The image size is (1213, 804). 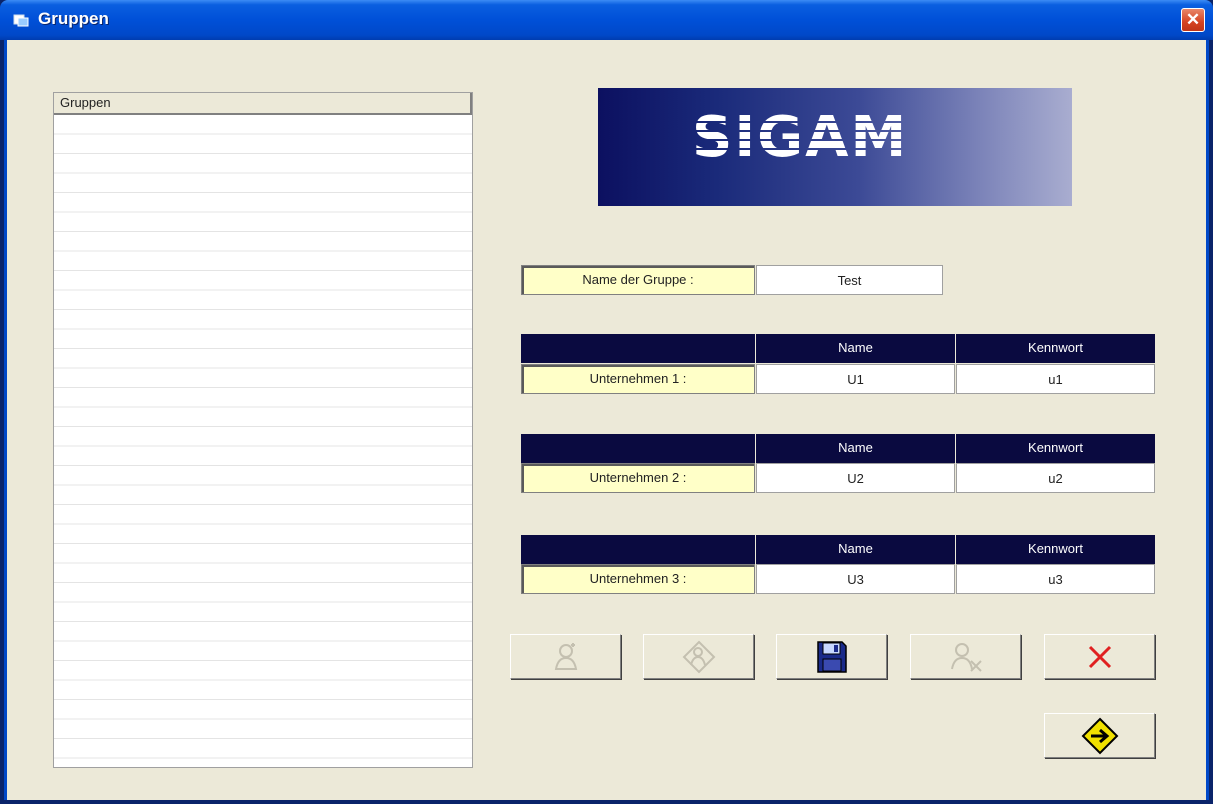 I want to click on logo-text: SIGAM, so click(x=800, y=137).